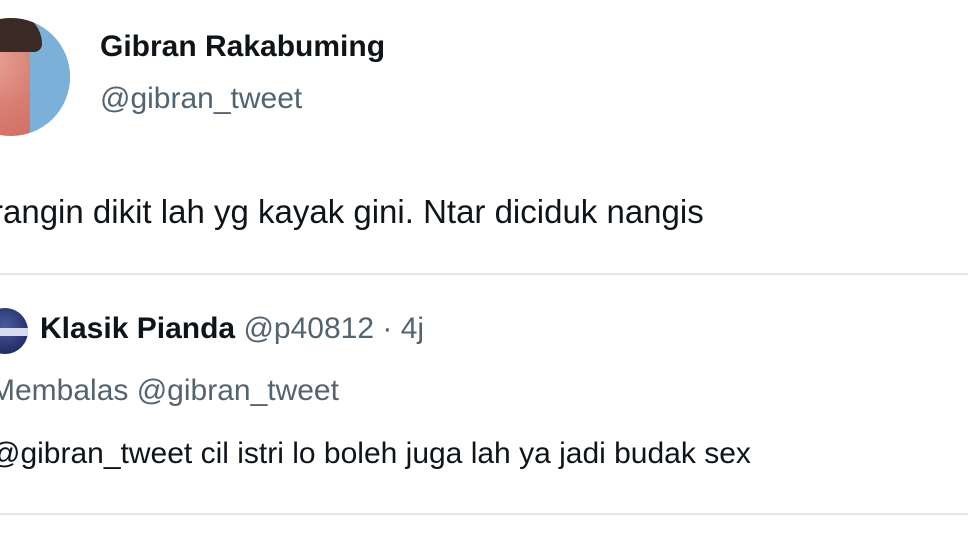 This screenshot has height=545, width=970. I want to click on quoted-tweet-time: 4j, so click(412, 328).